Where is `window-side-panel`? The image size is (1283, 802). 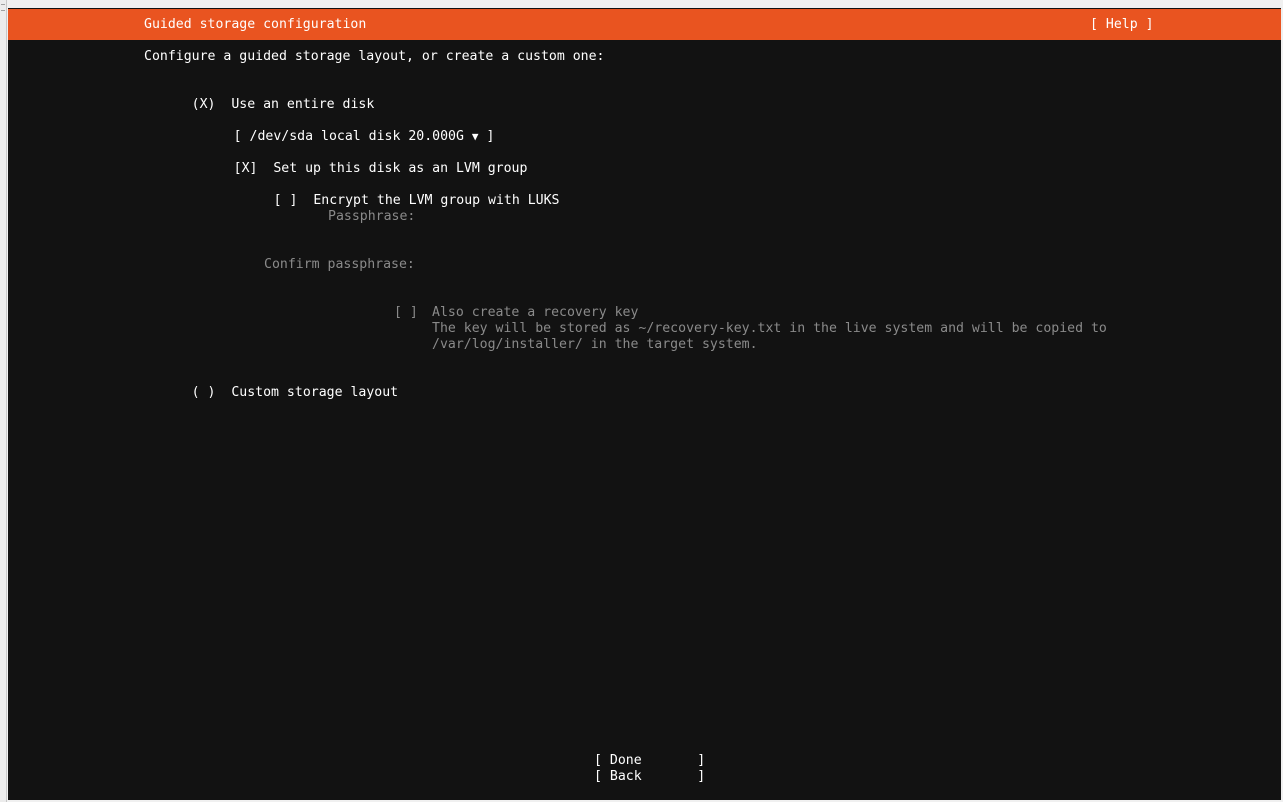 window-side-panel is located at coordinates (3, 401).